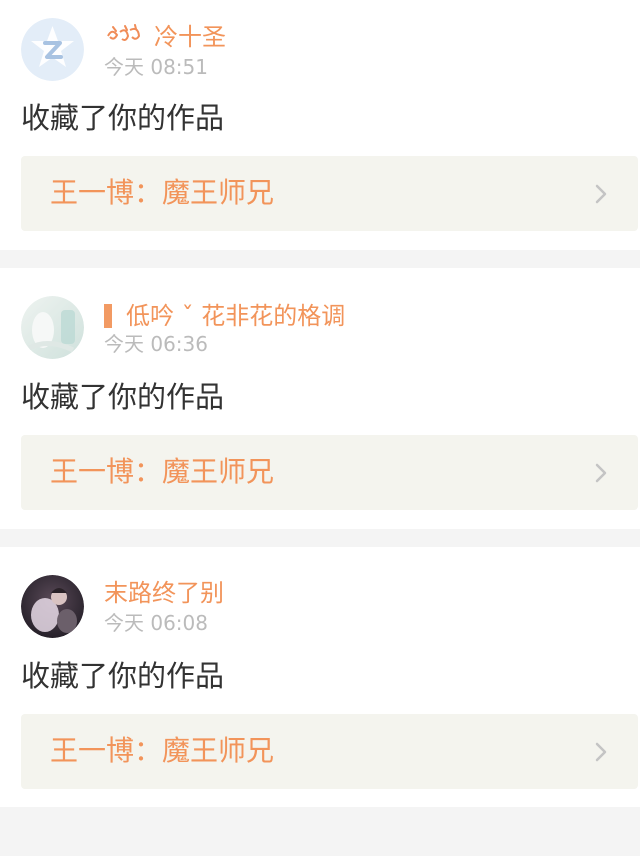  I want to click on username-link: 末路终了别, so click(164, 593).